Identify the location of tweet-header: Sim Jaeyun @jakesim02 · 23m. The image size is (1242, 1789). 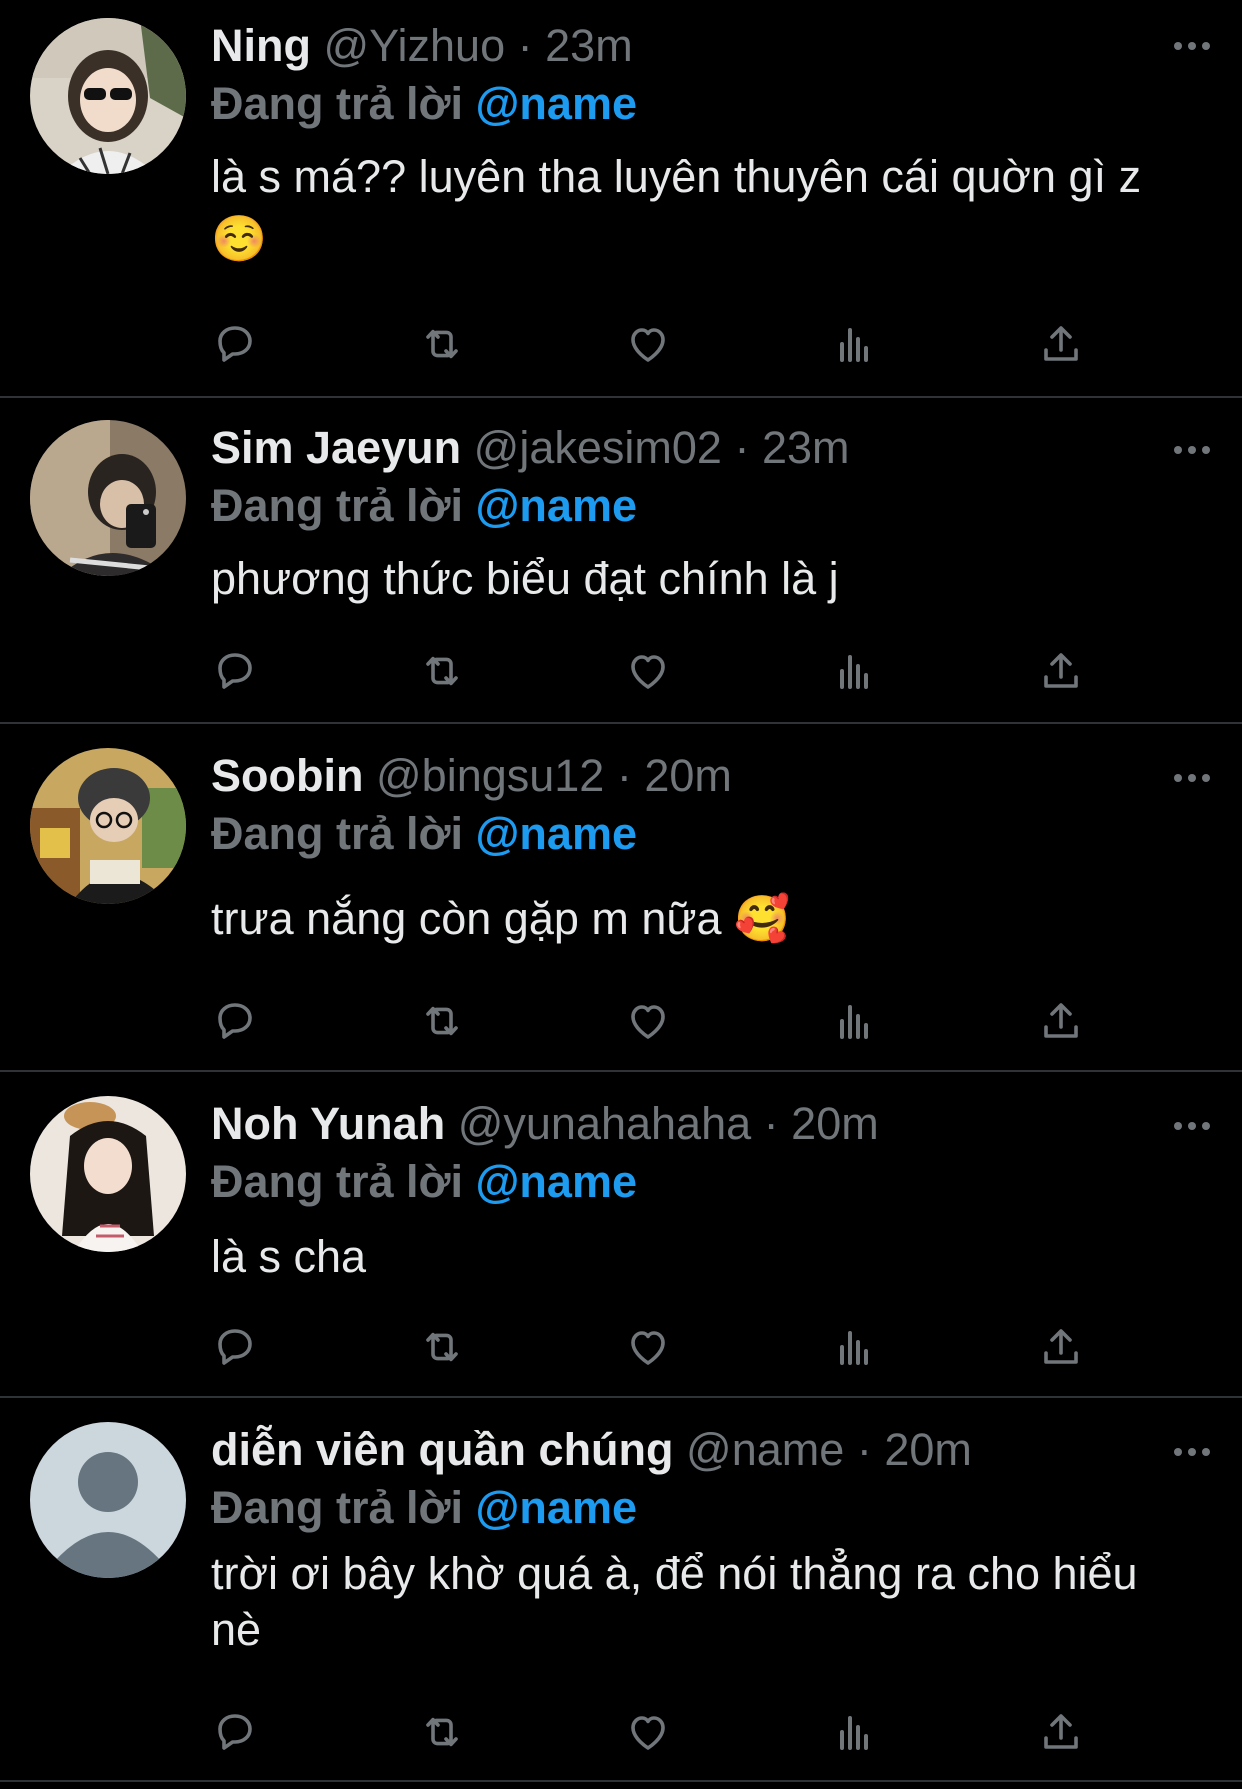
(530, 448).